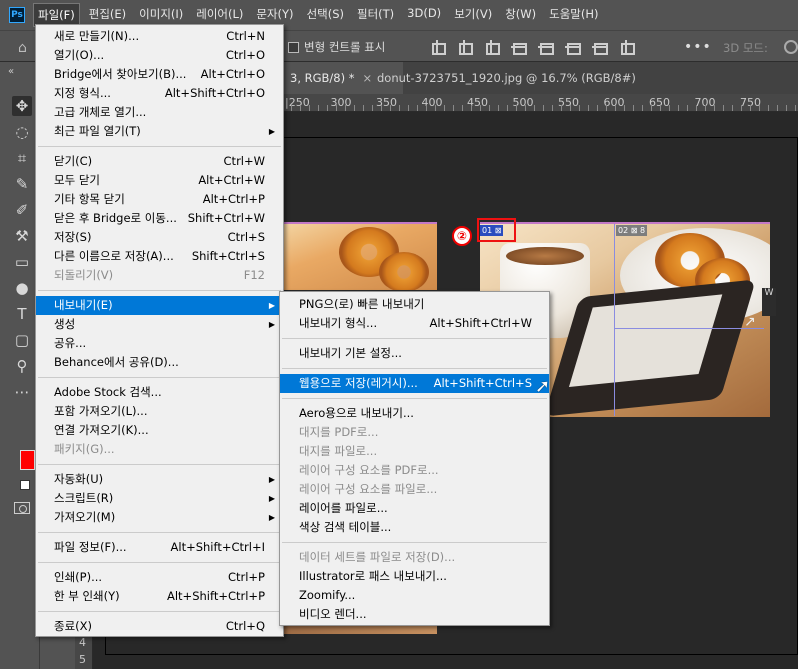 This screenshot has width=798, height=669. What do you see at coordinates (769, 302) in the screenshot?
I see `side-panel-tab: W` at bounding box center [769, 302].